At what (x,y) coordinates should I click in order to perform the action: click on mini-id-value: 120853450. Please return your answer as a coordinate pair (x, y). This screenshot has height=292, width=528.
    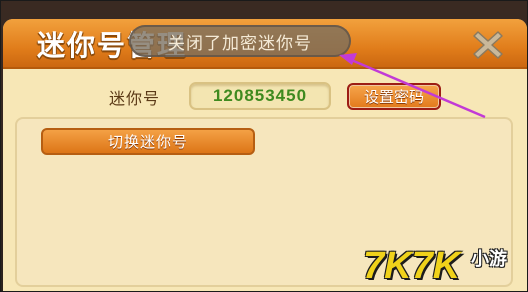
    Looking at the image, I should click on (260, 96).